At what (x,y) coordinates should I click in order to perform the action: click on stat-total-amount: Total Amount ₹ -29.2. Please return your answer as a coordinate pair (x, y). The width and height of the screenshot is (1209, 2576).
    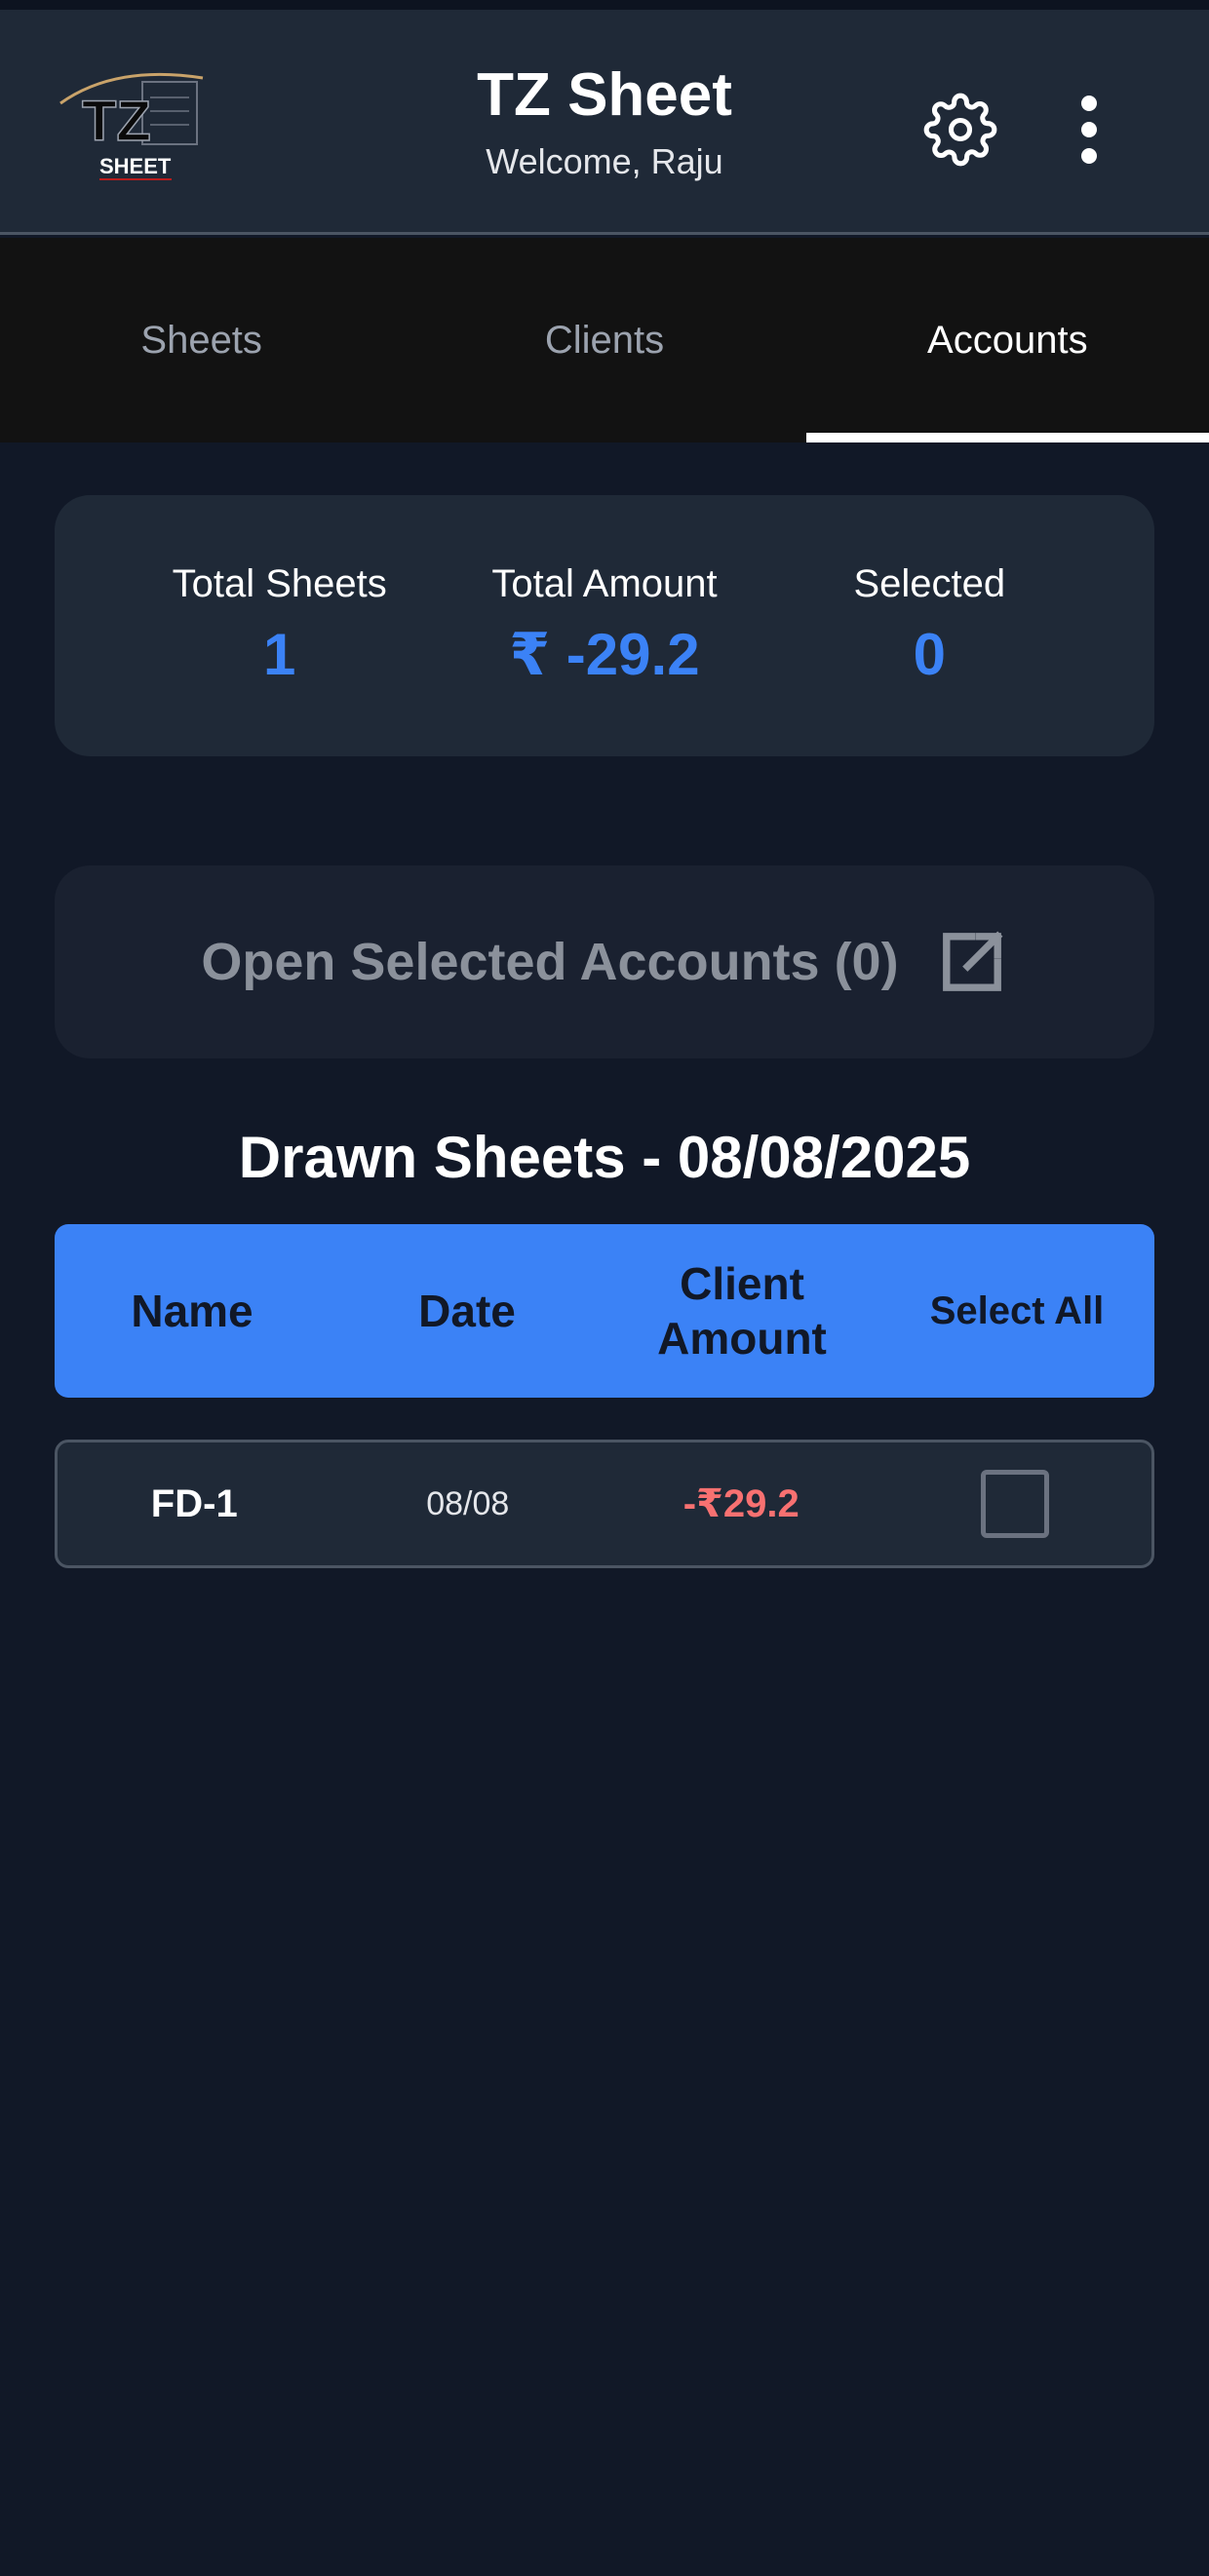
    Looking at the image, I should click on (604, 625).